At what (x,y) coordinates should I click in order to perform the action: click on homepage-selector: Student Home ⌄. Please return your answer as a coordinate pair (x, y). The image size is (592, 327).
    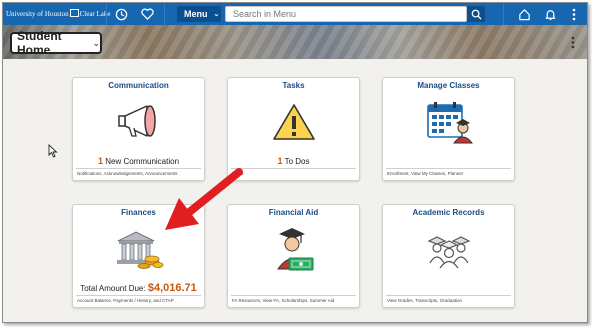
    Looking at the image, I should click on (56, 43).